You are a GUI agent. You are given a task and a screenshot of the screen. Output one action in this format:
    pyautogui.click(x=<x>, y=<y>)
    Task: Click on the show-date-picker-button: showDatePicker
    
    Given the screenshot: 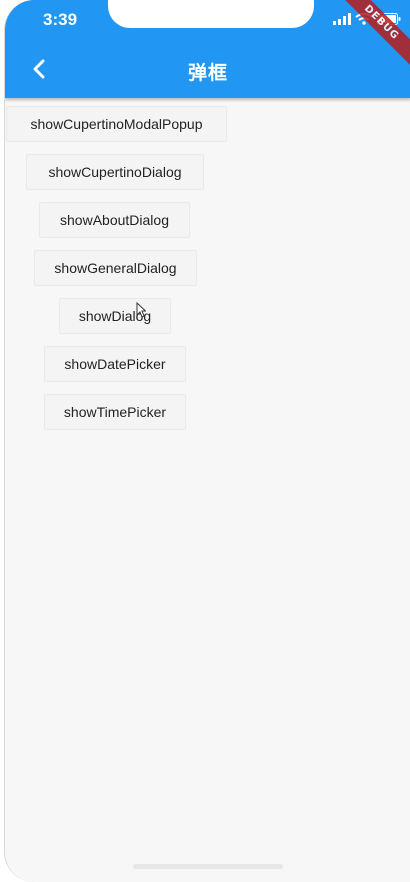 What is the action you would take?
    pyautogui.click(x=115, y=364)
    